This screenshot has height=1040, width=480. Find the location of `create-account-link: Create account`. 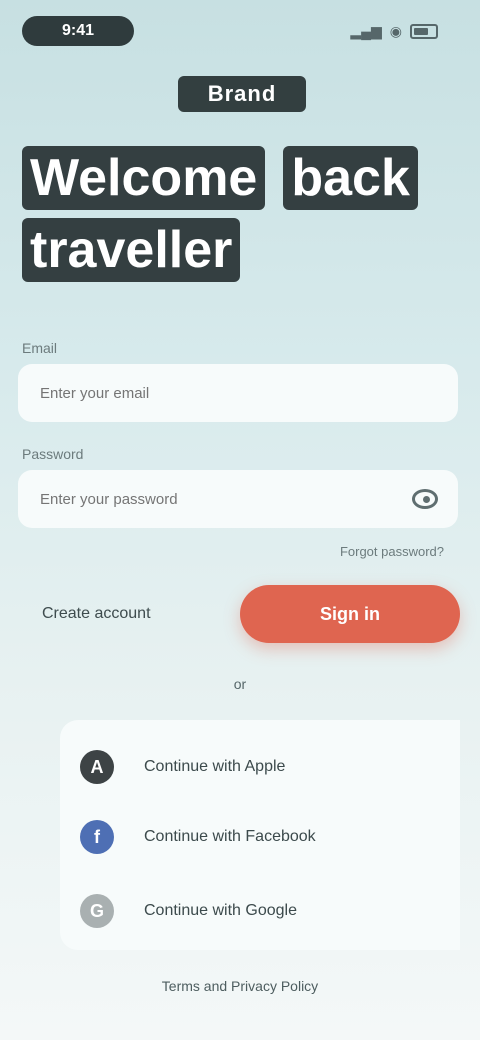

create-account-link: Create account is located at coordinates (96, 614).